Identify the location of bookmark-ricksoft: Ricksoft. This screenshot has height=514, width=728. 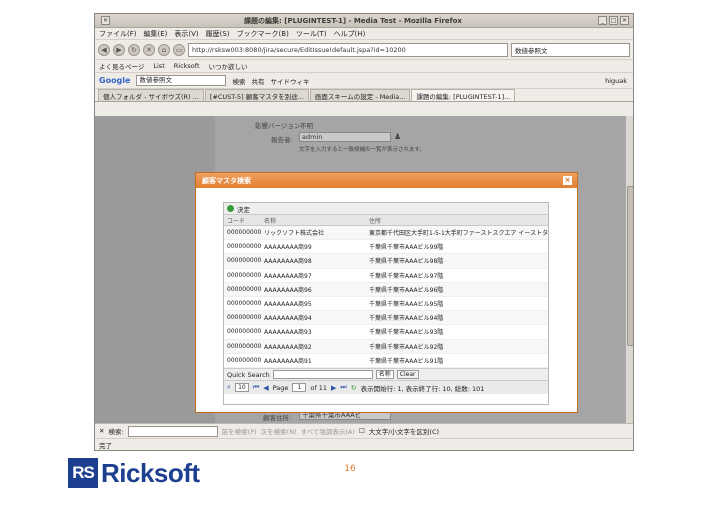
(187, 66).